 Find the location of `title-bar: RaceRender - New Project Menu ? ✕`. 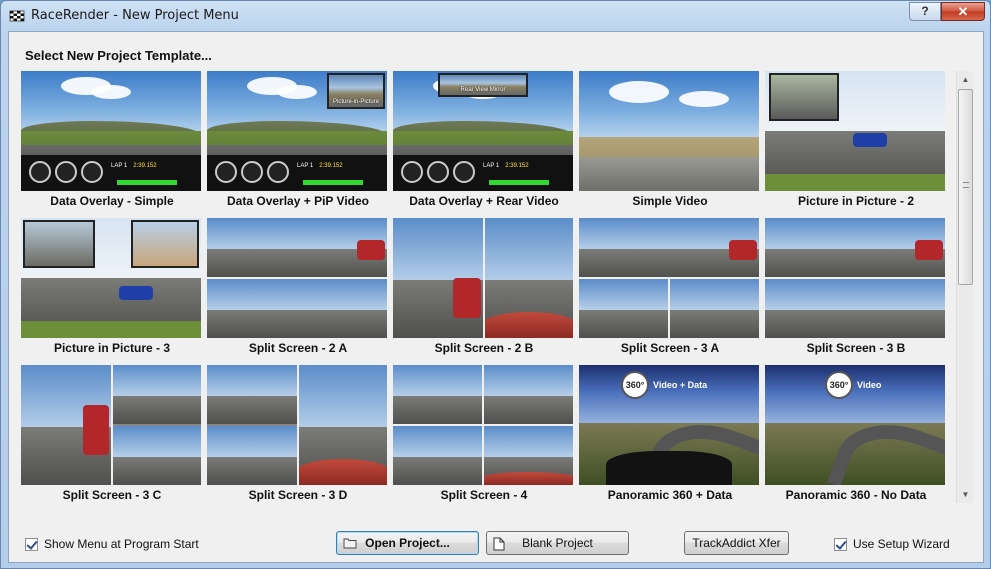

title-bar: RaceRender - New Project Menu ? ✕ is located at coordinates (495, 16).